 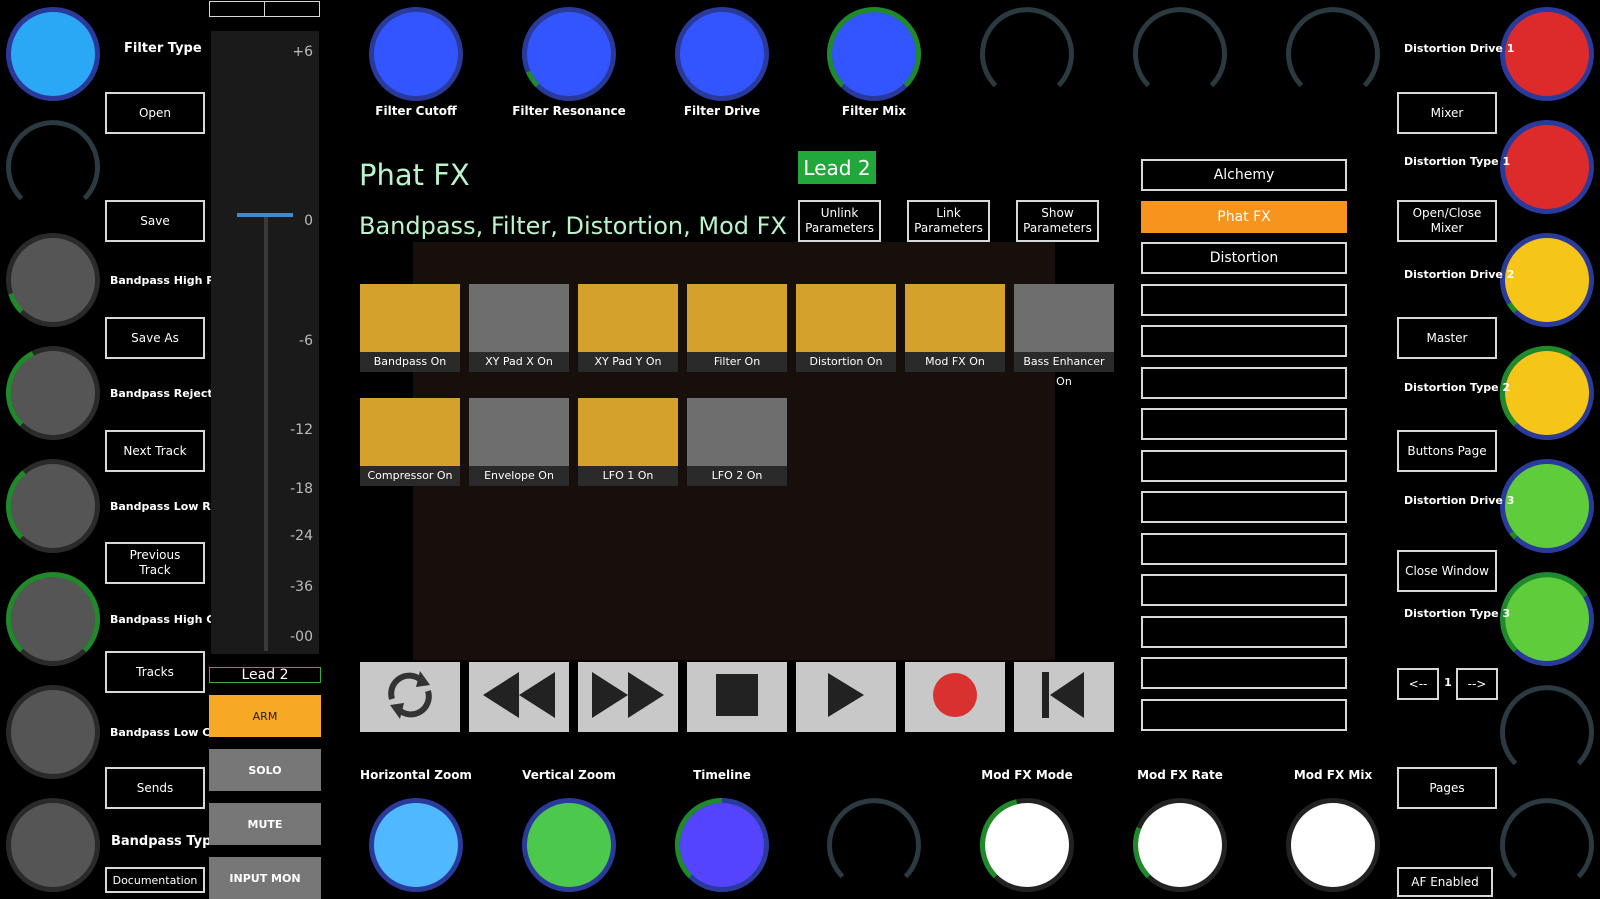 What do you see at coordinates (737, 476) in the screenshot?
I see `pad-label: LFO 2 On` at bounding box center [737, 476].